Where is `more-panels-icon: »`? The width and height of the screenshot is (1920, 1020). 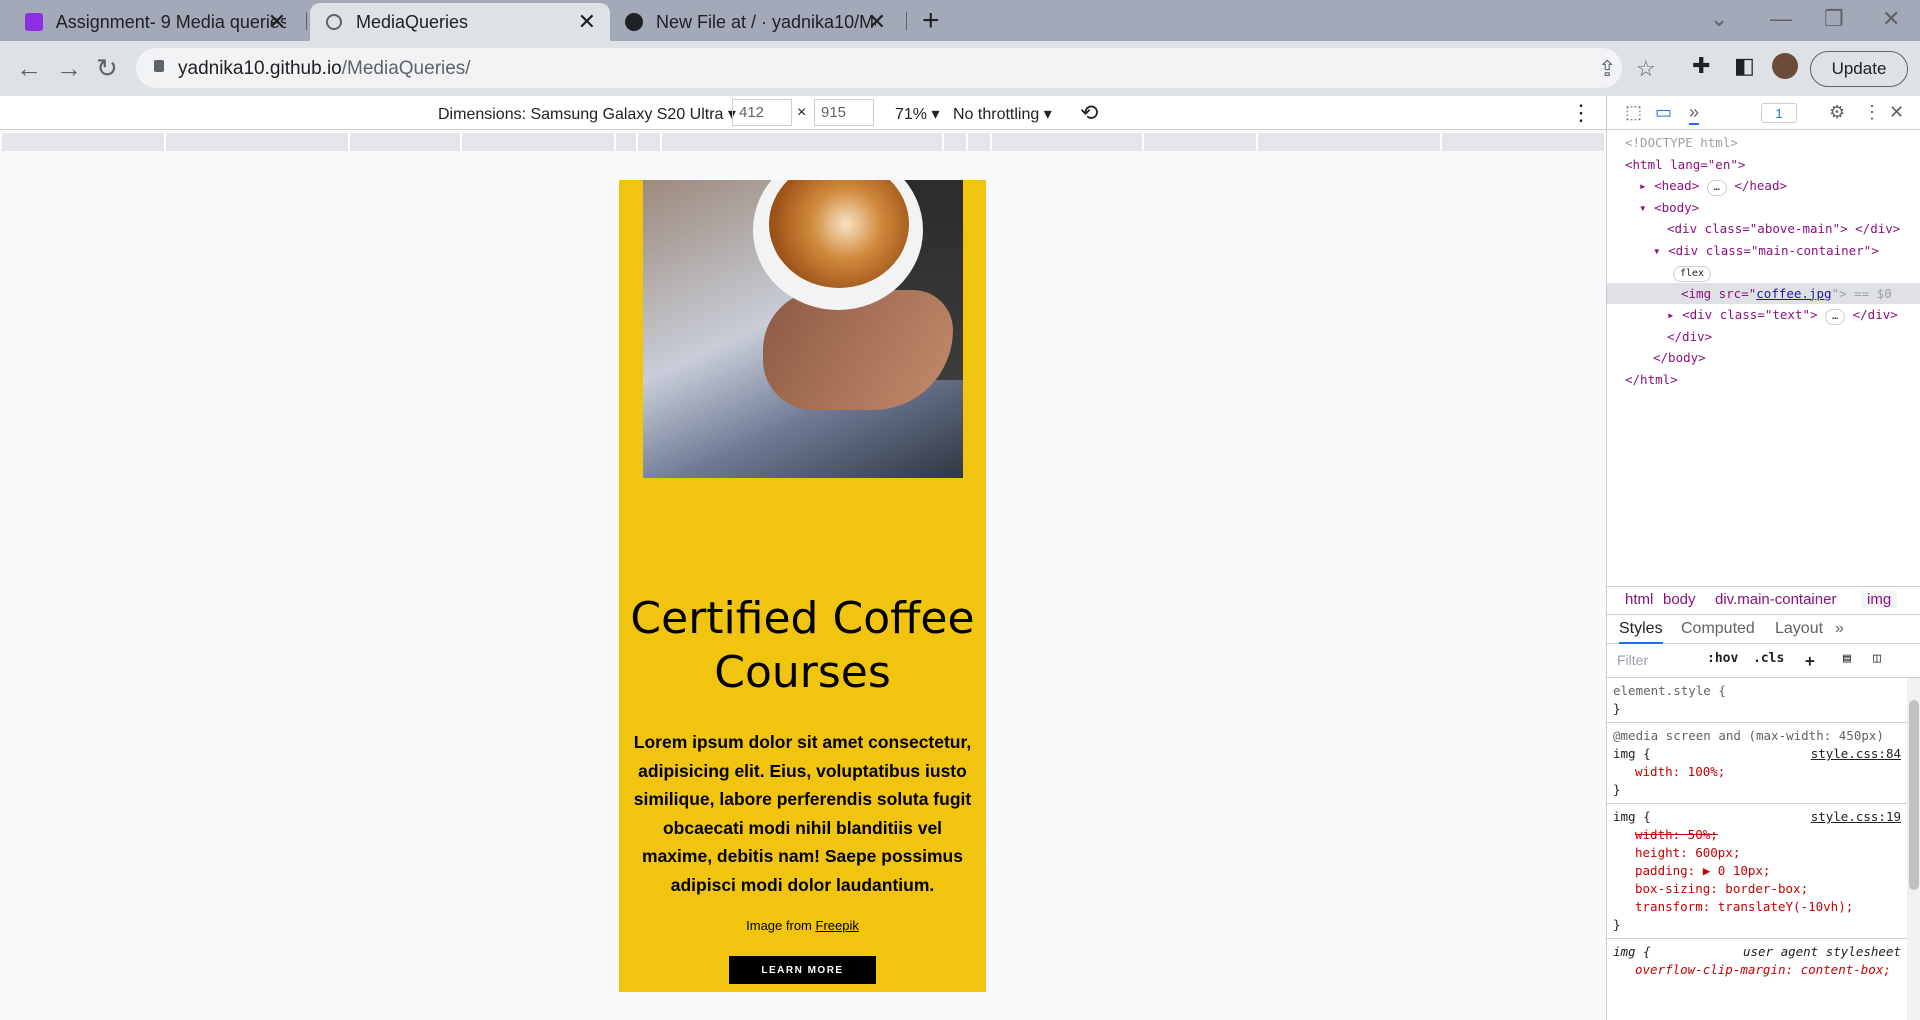 more-panels-icon: » is located at coordinates (1694, 113).